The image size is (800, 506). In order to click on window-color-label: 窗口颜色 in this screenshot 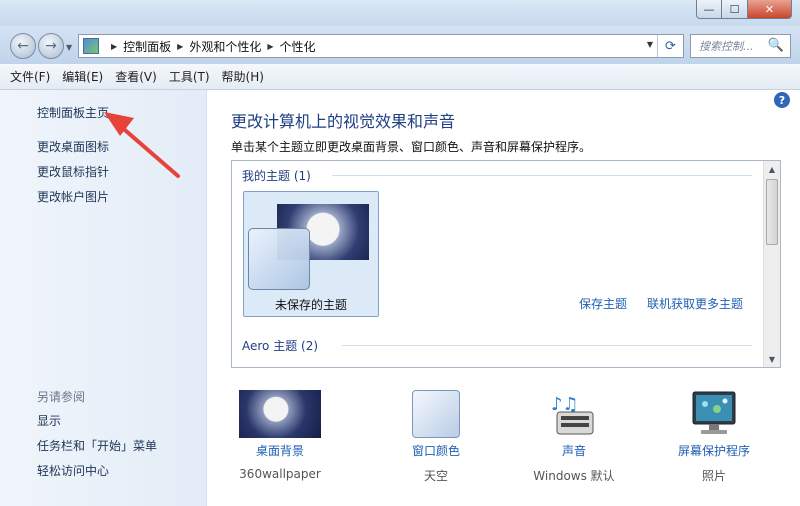, I will do `click(436, 450)`.